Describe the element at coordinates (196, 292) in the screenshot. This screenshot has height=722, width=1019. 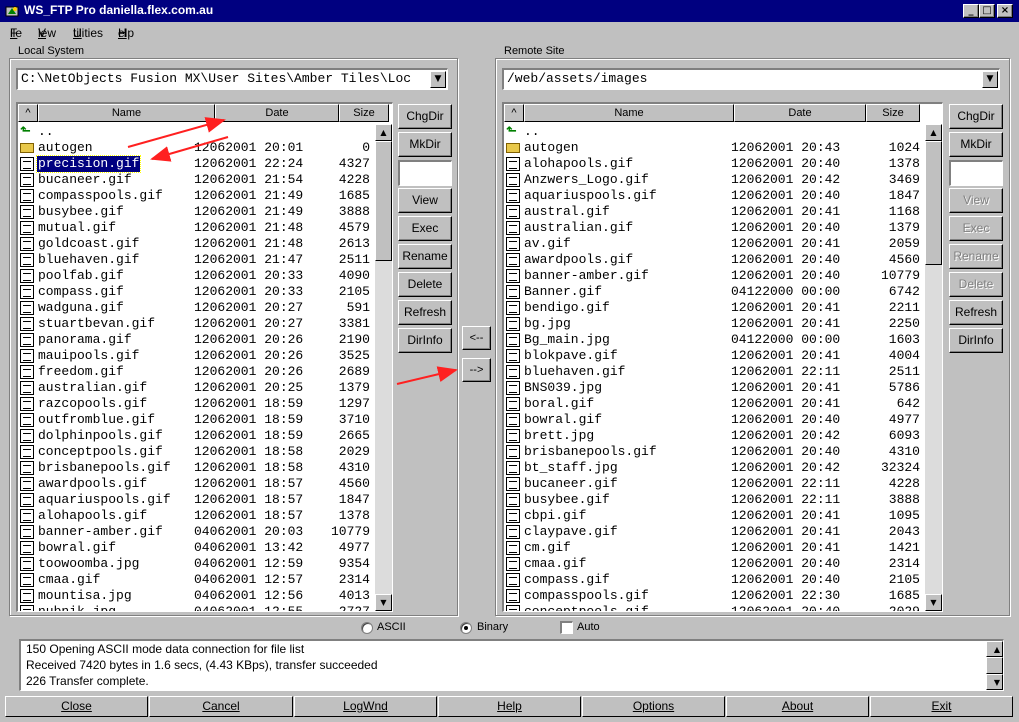
I see `file-row: compass.gif 12062001 20:33 2105` at that location.